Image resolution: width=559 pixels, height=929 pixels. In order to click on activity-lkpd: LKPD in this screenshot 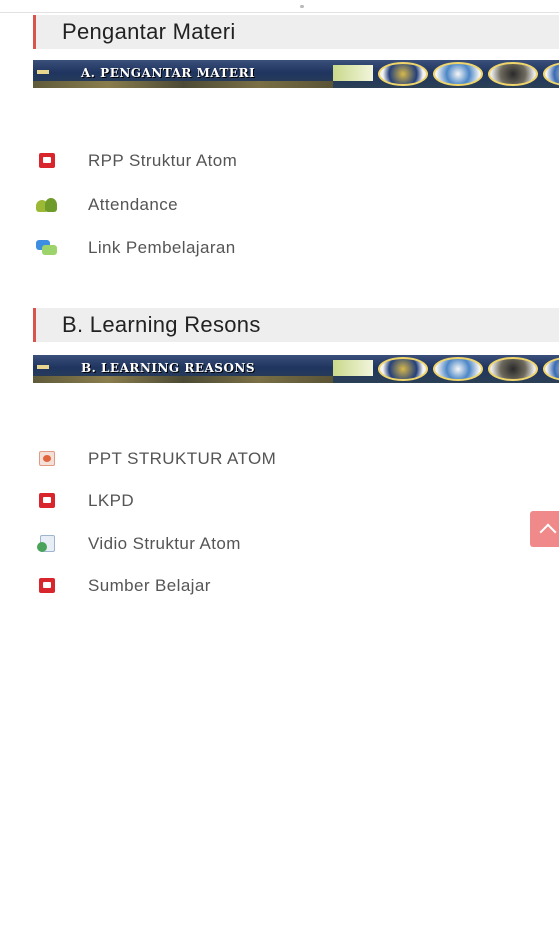, I will do `click(85, 501)`.